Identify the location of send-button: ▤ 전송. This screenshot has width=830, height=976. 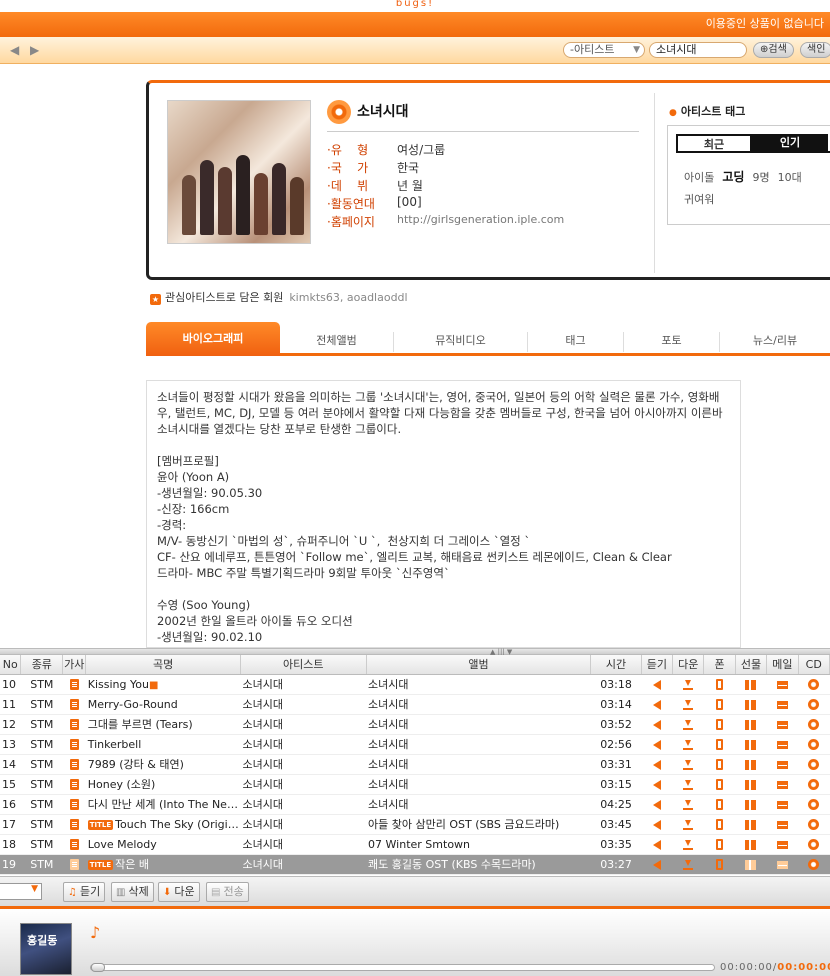
(227, 892).